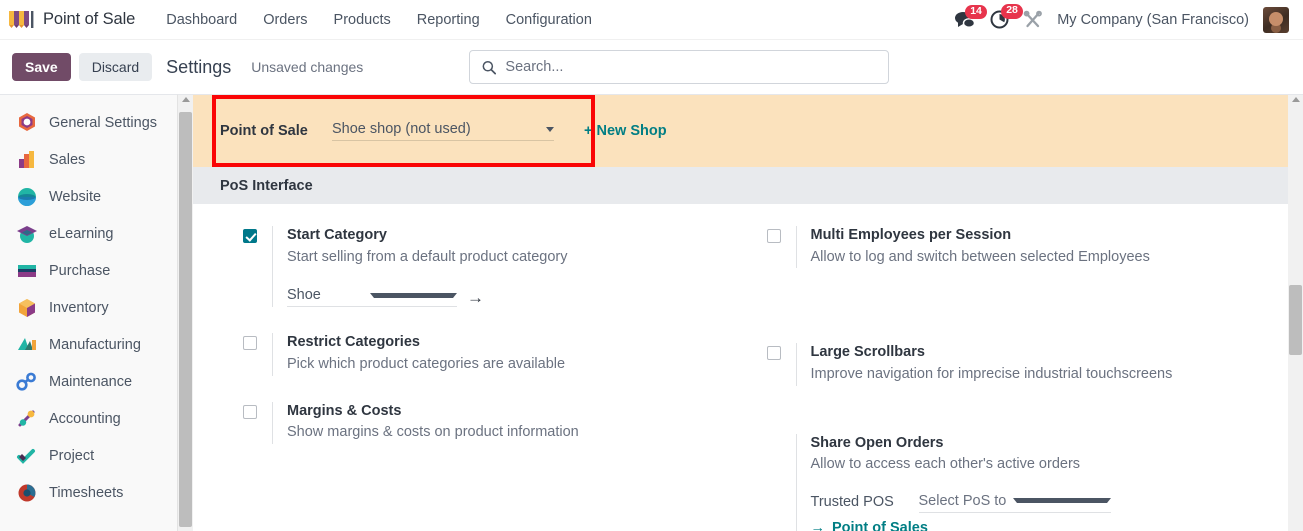  I want to click on nav-link-reporting: Reporting, so click(448, 20).